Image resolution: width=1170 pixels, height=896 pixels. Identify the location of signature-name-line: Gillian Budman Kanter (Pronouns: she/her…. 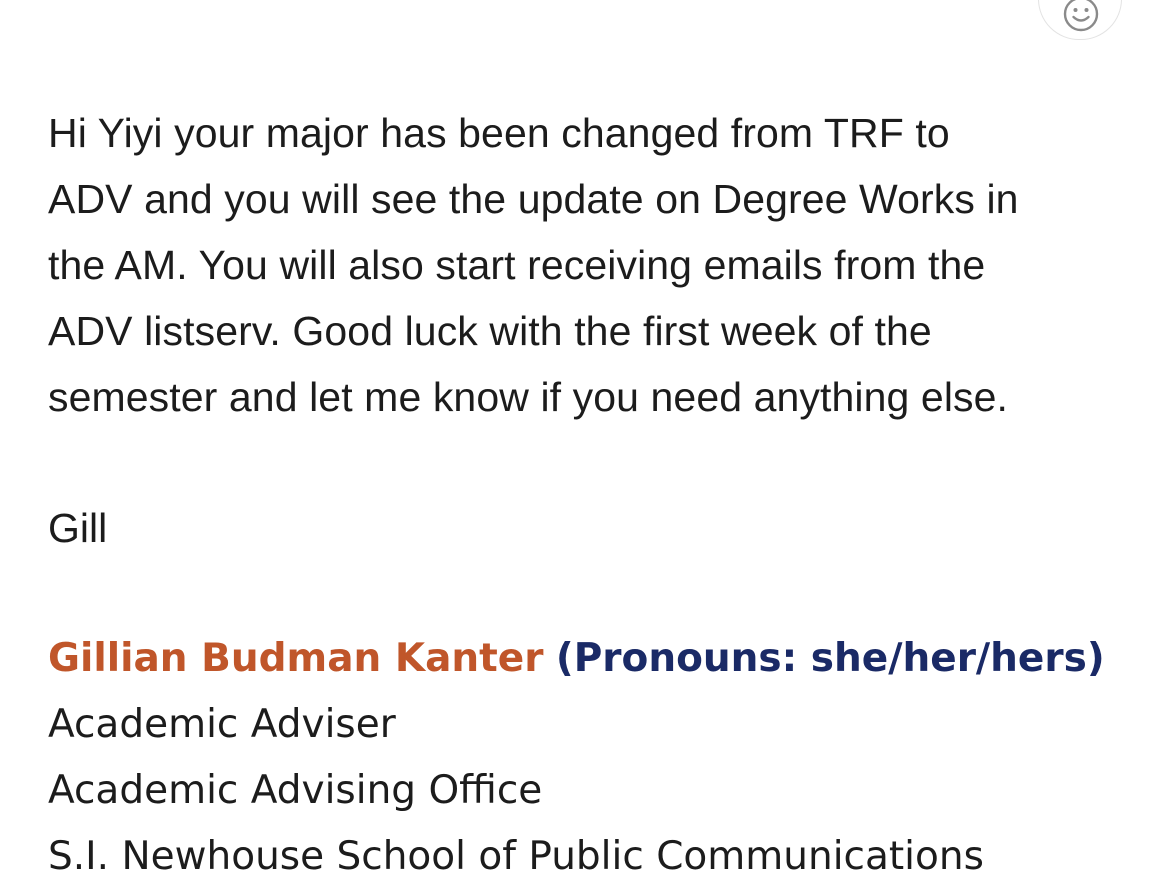
(598, 659).